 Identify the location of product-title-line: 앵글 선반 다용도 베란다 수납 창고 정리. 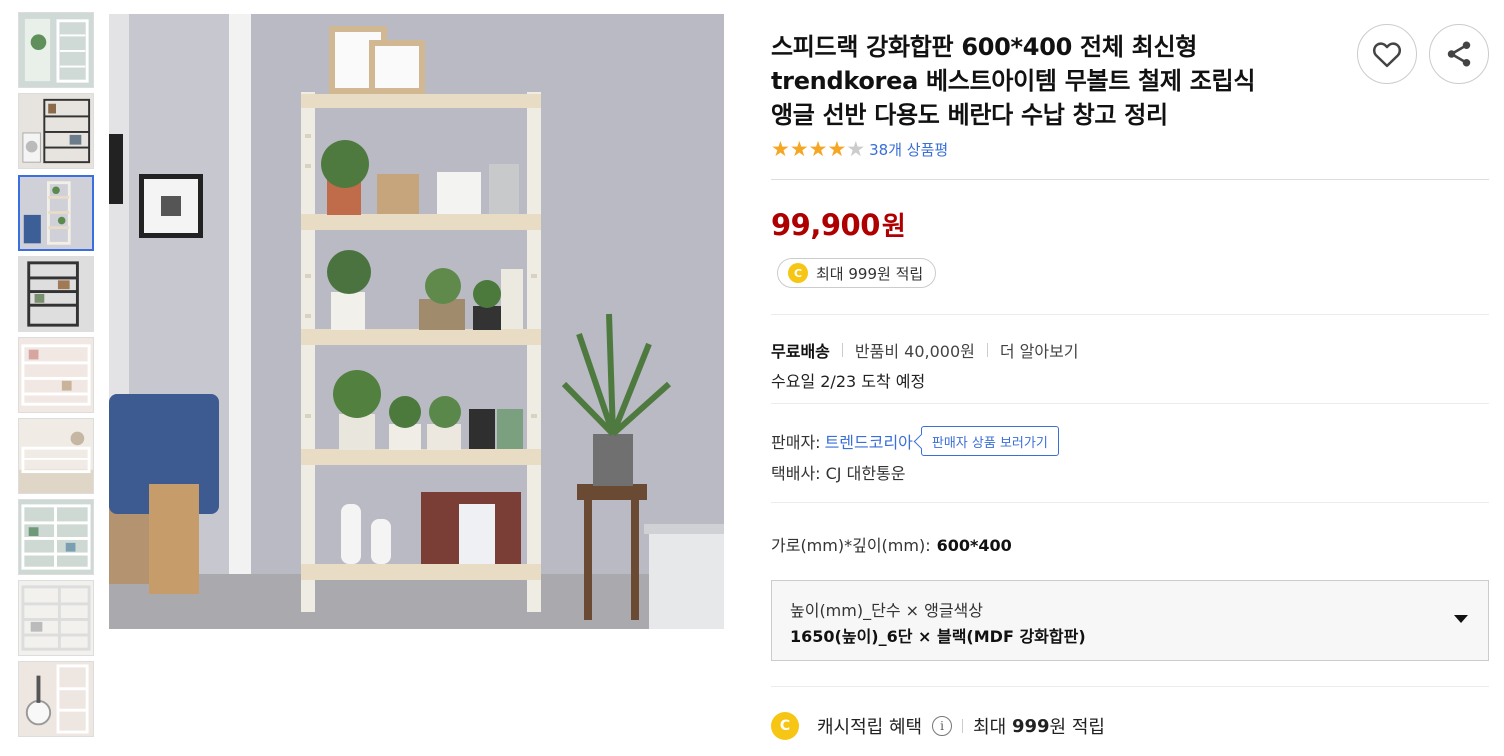
(969, 115).